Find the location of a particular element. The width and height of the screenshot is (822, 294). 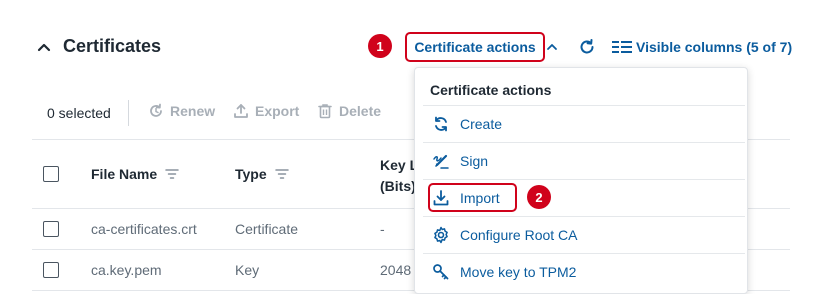

menu-item-label: Move key to TPM2 is located at coordinates (518, 272).